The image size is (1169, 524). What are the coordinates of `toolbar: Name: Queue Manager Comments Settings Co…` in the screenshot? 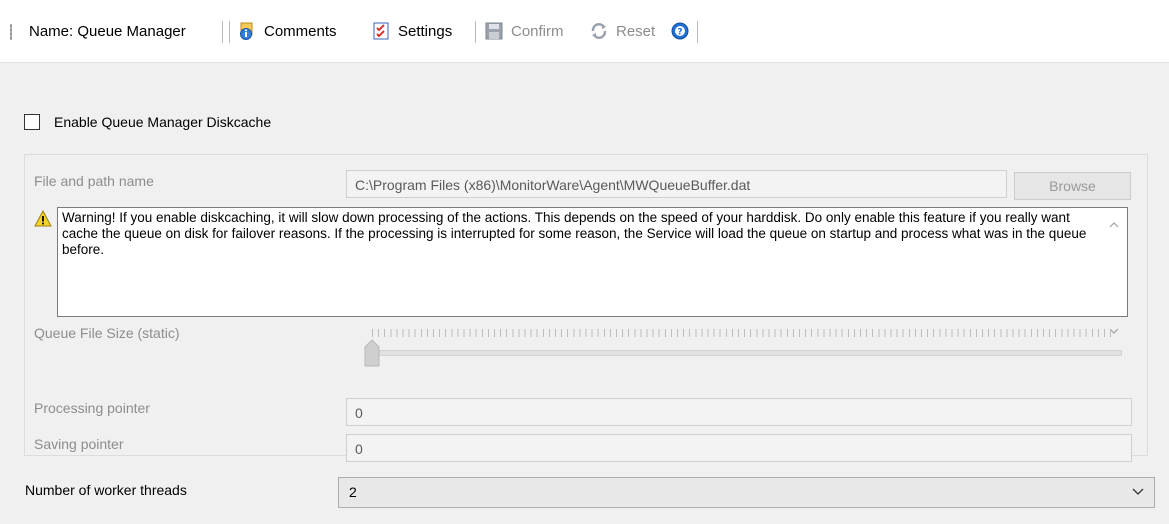 It's located at (584, 31).